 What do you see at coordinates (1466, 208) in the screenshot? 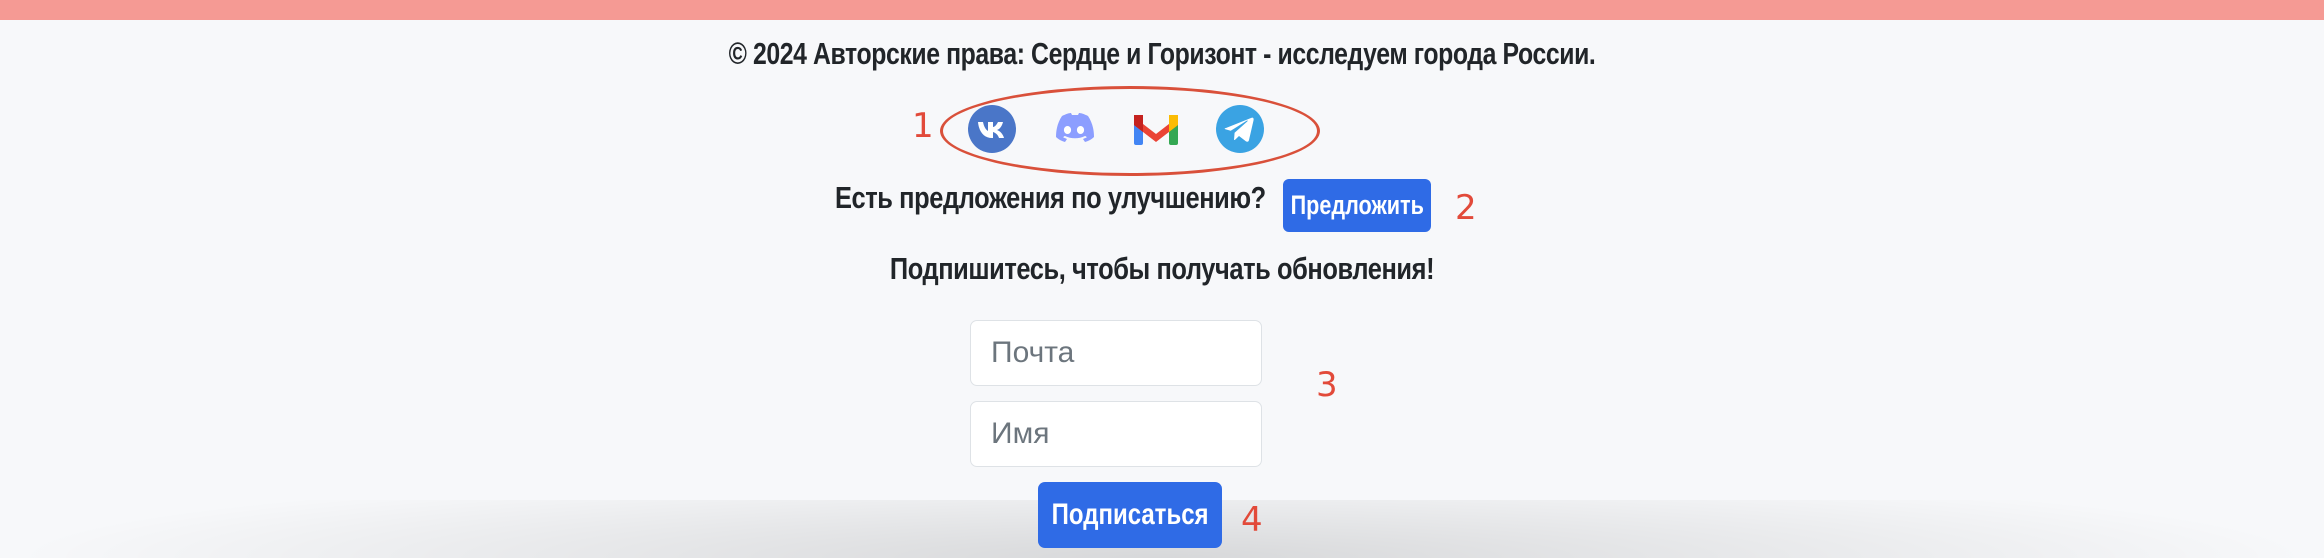
I see `annotation-marker-2: 2` at bounding box center [1466, 208].